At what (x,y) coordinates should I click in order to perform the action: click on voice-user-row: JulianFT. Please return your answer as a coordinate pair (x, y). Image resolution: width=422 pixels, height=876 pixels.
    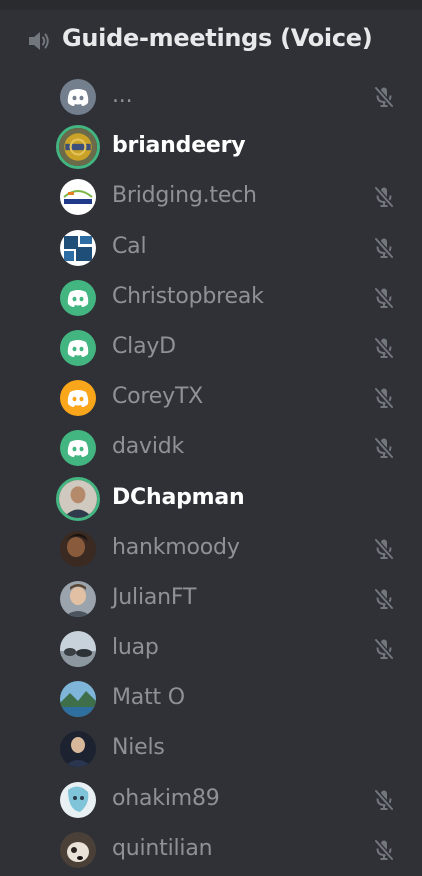
    Looking at the image, I should click on (211, 600).